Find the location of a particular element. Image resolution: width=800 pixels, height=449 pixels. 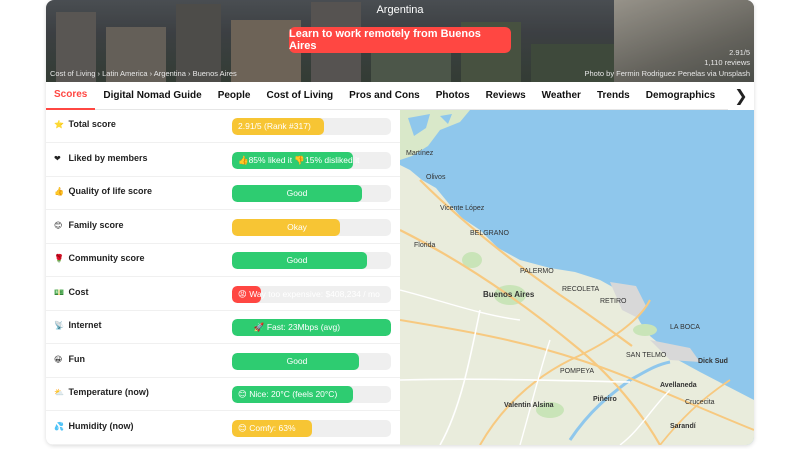

score-label: 👍 Quality of life score is located at coordinates (103, 191).